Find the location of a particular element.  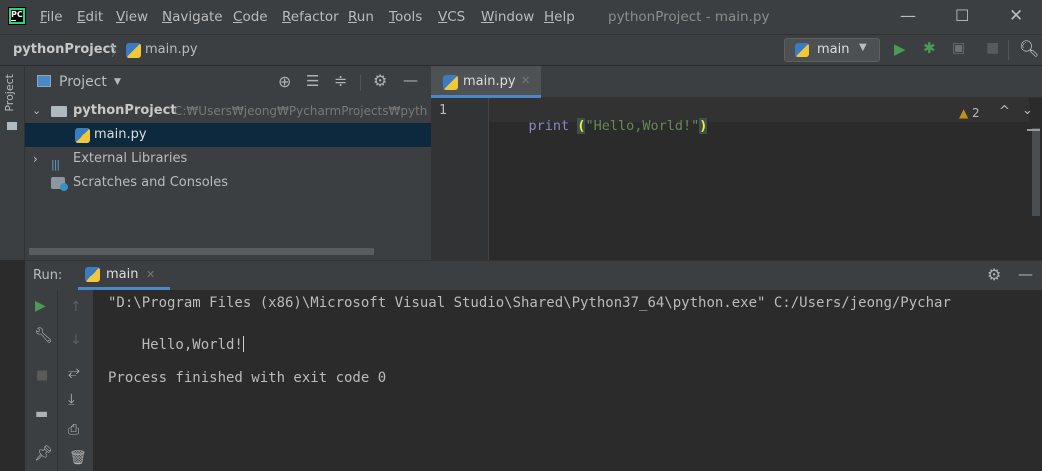

code-string: "Hello,World!" is located at coordinates (642, 126).